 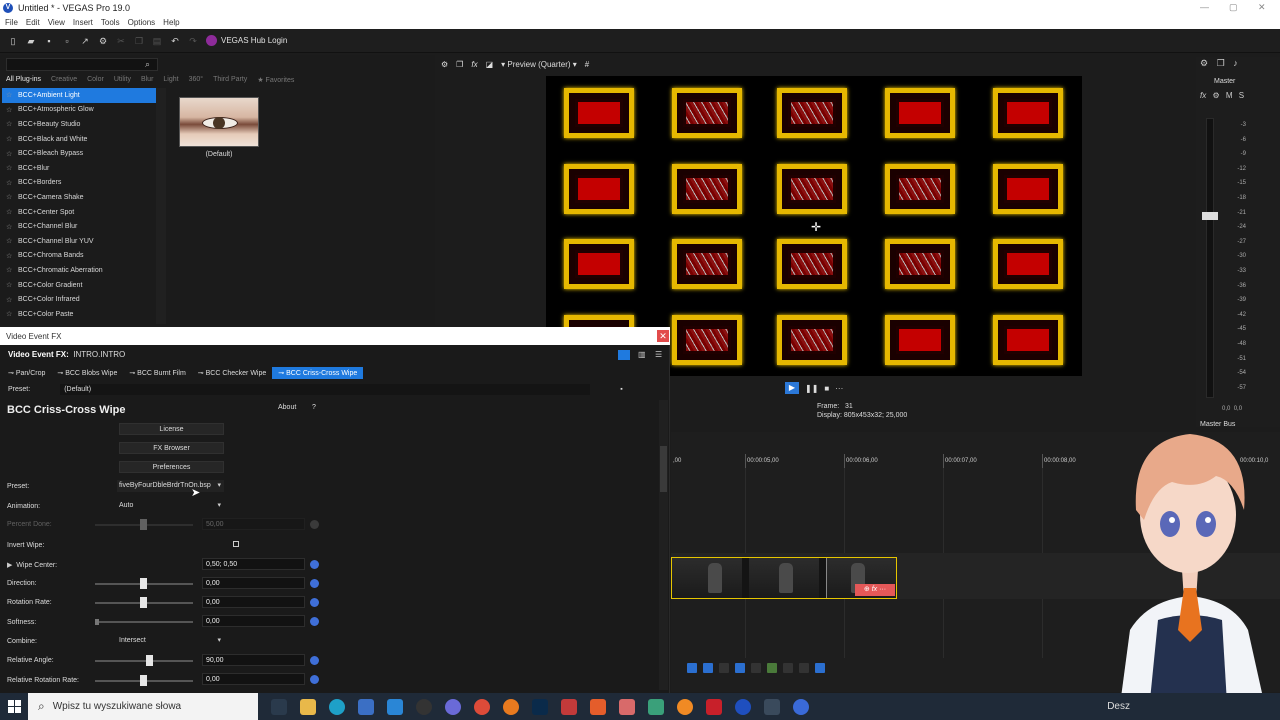 I want to click on plugin-list-item: ☆ BCC+Chromatic Aberration, so click(x=79, y=270).